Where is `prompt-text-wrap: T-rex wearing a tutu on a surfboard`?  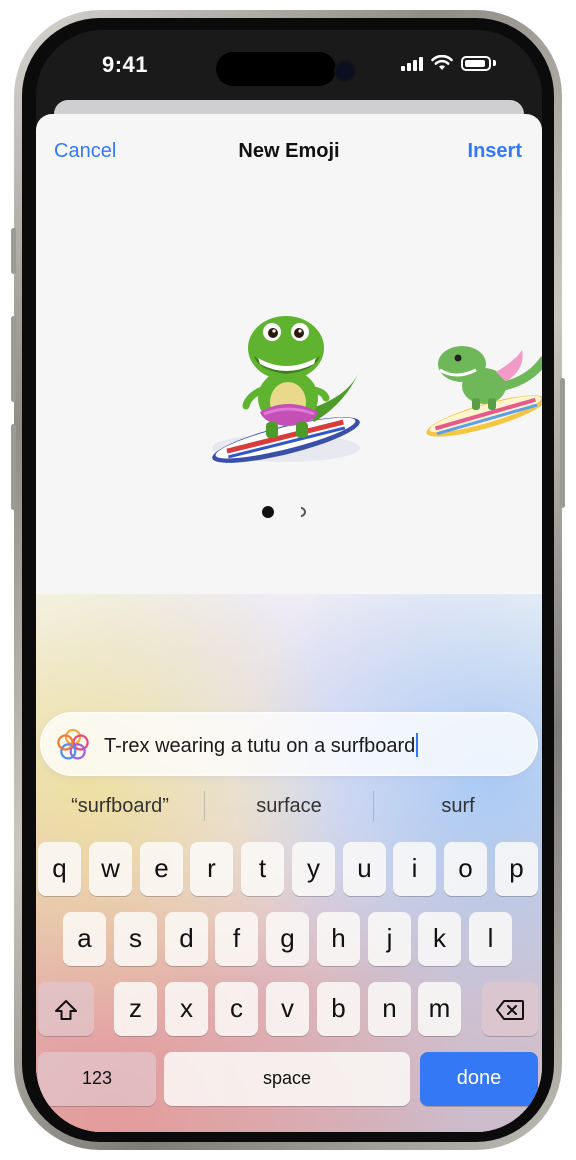
prompt-text-wrap: T-rex wearing a tutu on a surfboard is located at coordinates (261, 745).